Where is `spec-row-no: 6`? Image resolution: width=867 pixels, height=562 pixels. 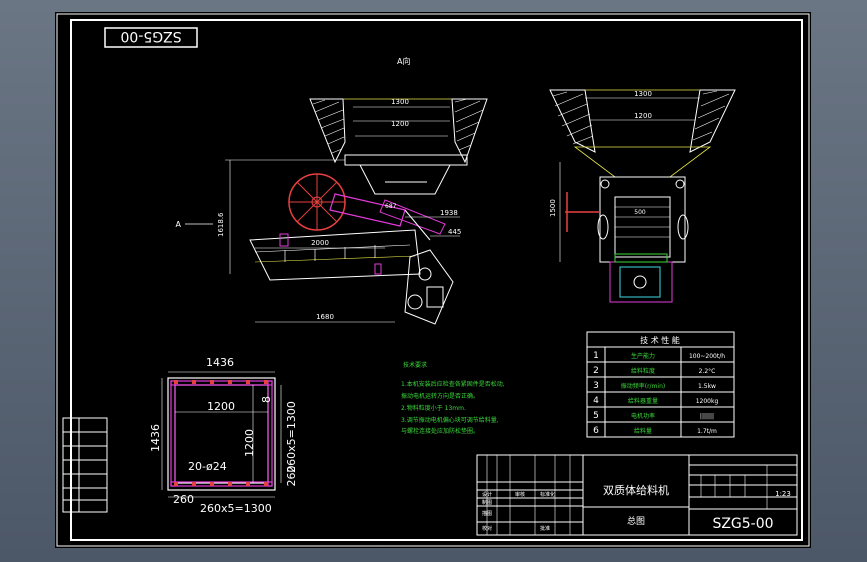 spec-row-no: 6 is located at coordinates (596, 431).